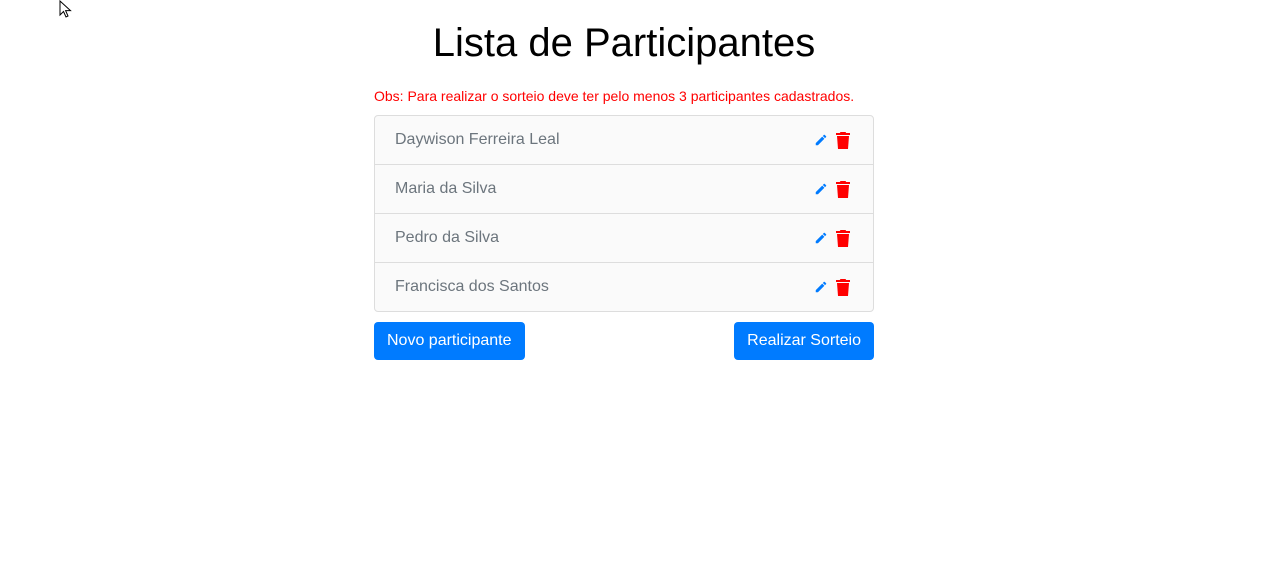  I want to click on action-bar: Novo participante Realizar Sorteio, so click(624, 341).